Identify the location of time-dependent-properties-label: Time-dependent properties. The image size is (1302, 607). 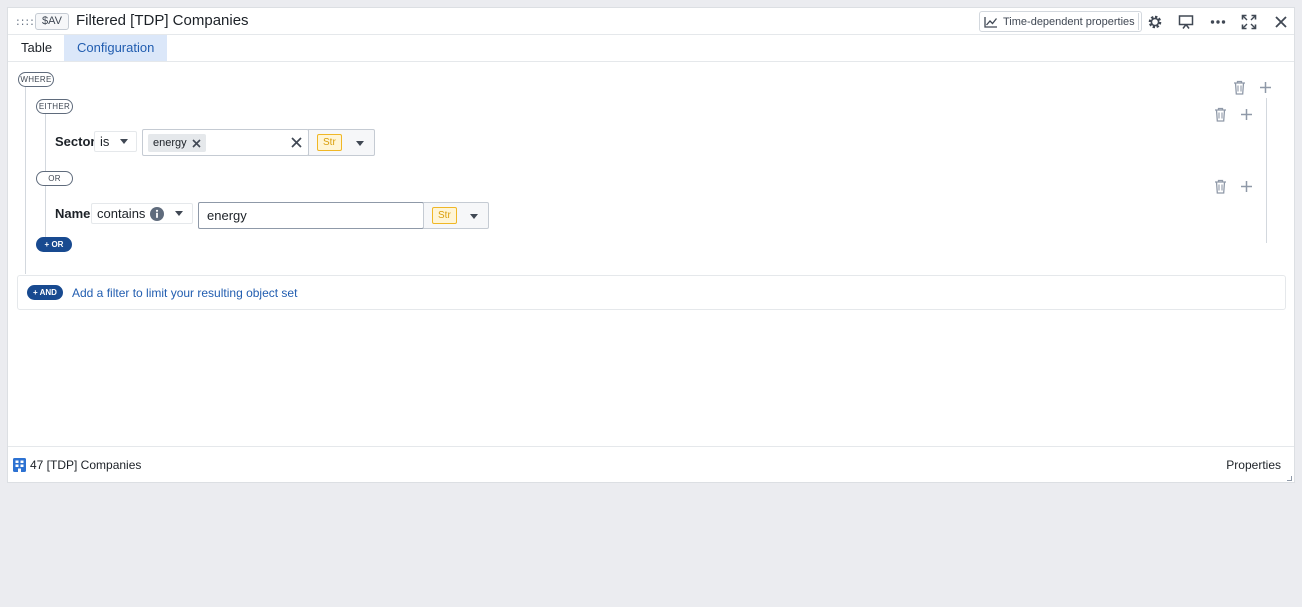
(1069, 21).